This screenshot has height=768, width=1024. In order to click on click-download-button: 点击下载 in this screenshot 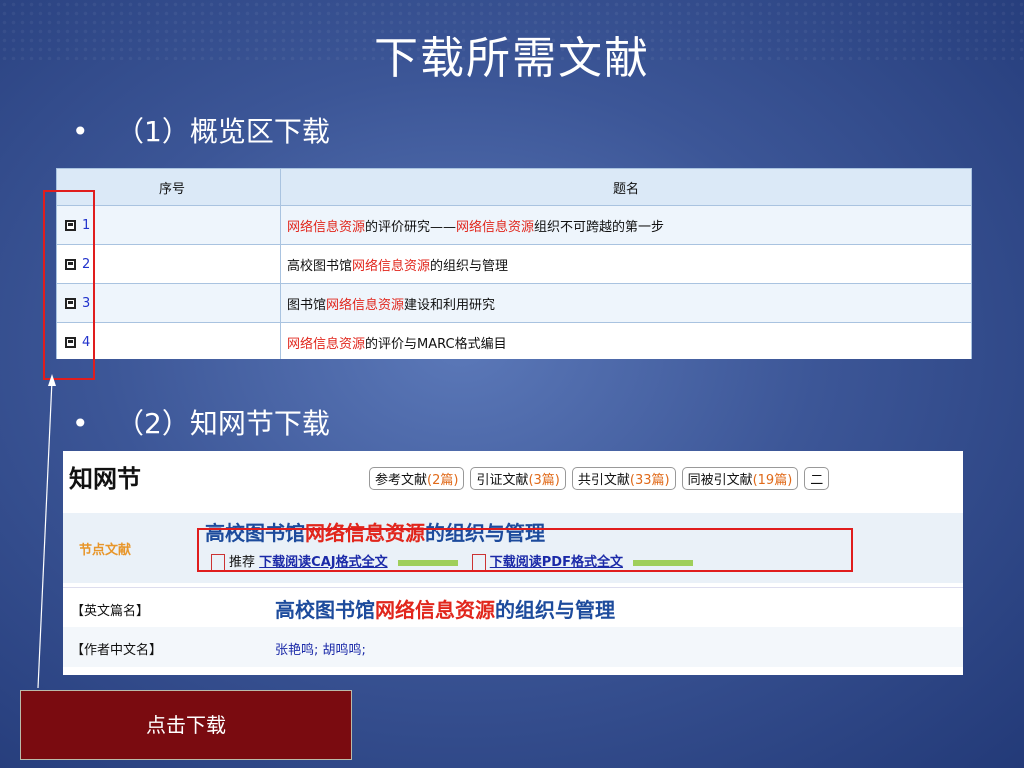, I will do `click(186, 725)`.